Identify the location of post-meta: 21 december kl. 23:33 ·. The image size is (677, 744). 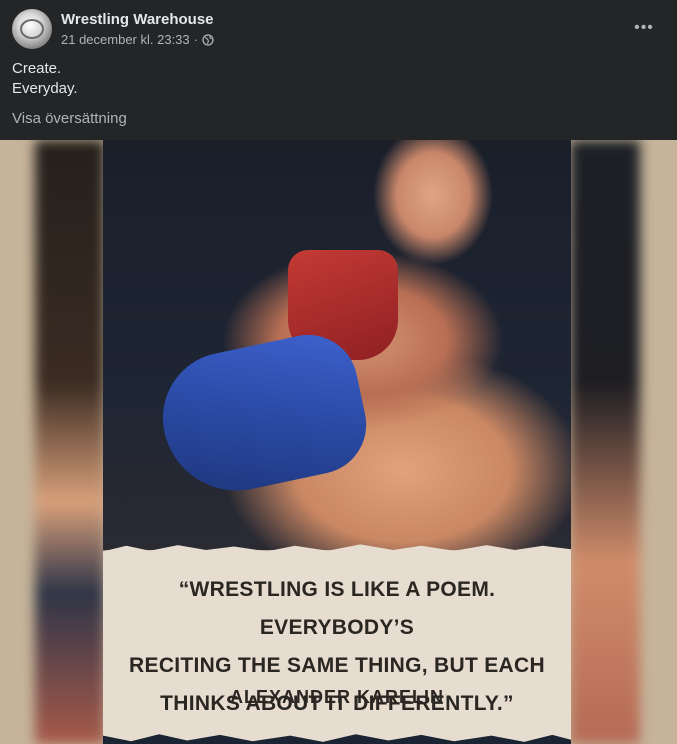
(137, 39).